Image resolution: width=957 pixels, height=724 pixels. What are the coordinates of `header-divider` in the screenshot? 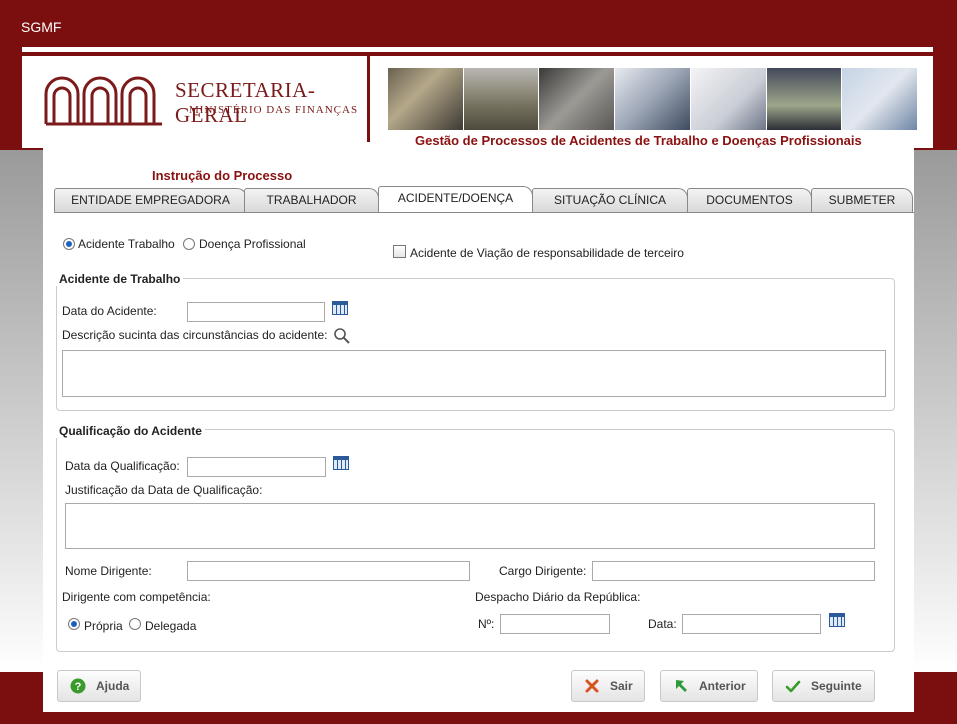 It's located at (368, 99).